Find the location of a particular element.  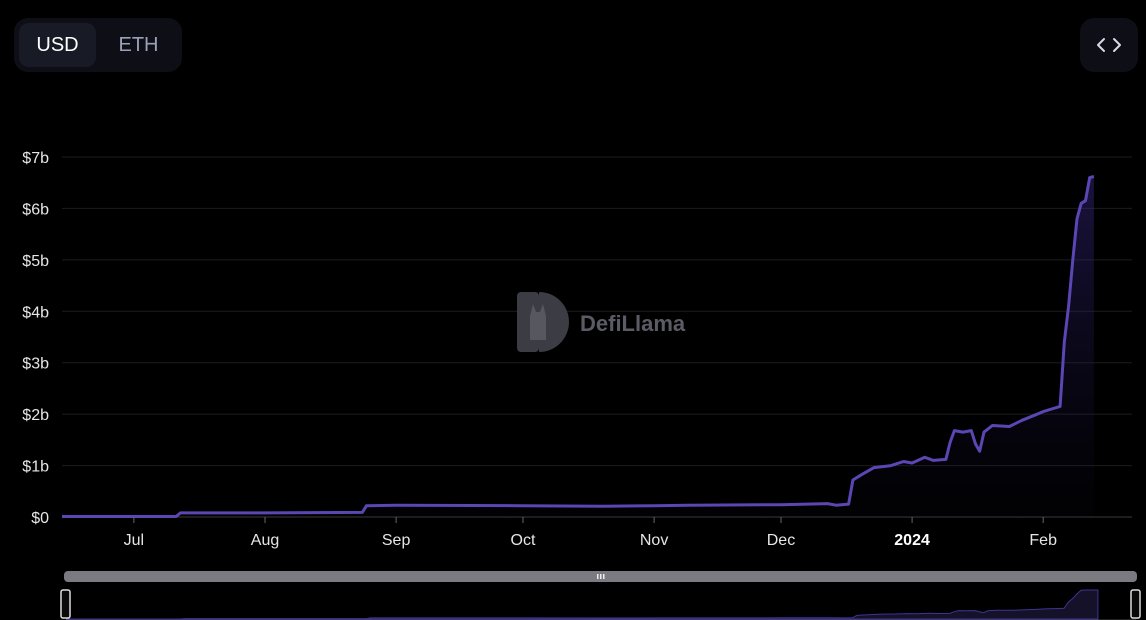

brush-left-handle is located at coordinates (65, 604).